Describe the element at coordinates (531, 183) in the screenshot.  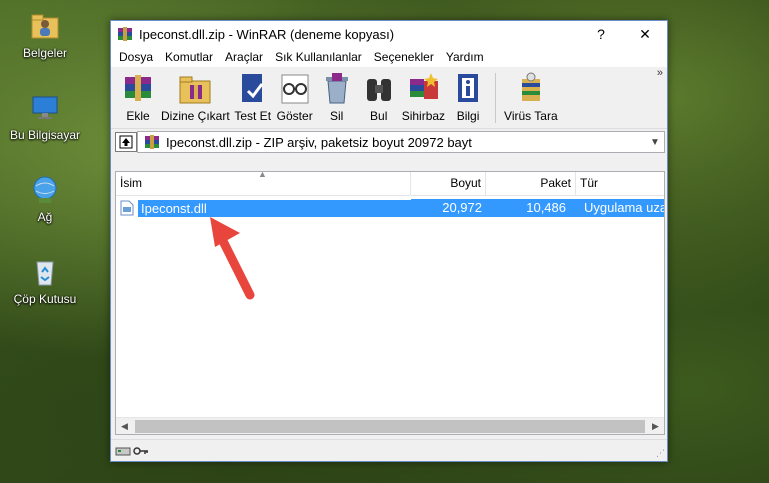
I see `column-header-packed: Paket` at that location.